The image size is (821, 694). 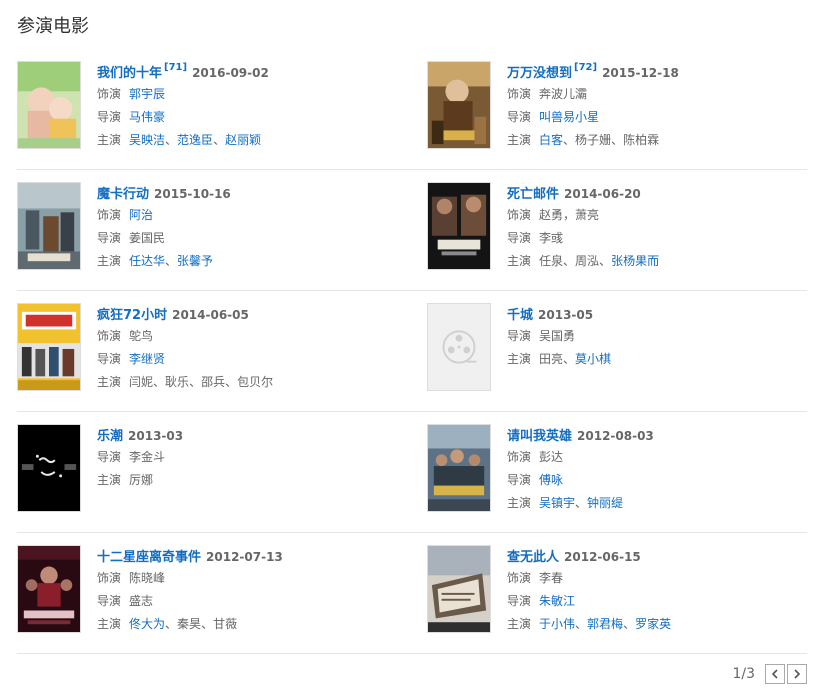 What do you see at coordinates (149, 557) in the screenshot?
I see `movie-title-link: 十二星座离奇事件` at bounding box center [149, 557].